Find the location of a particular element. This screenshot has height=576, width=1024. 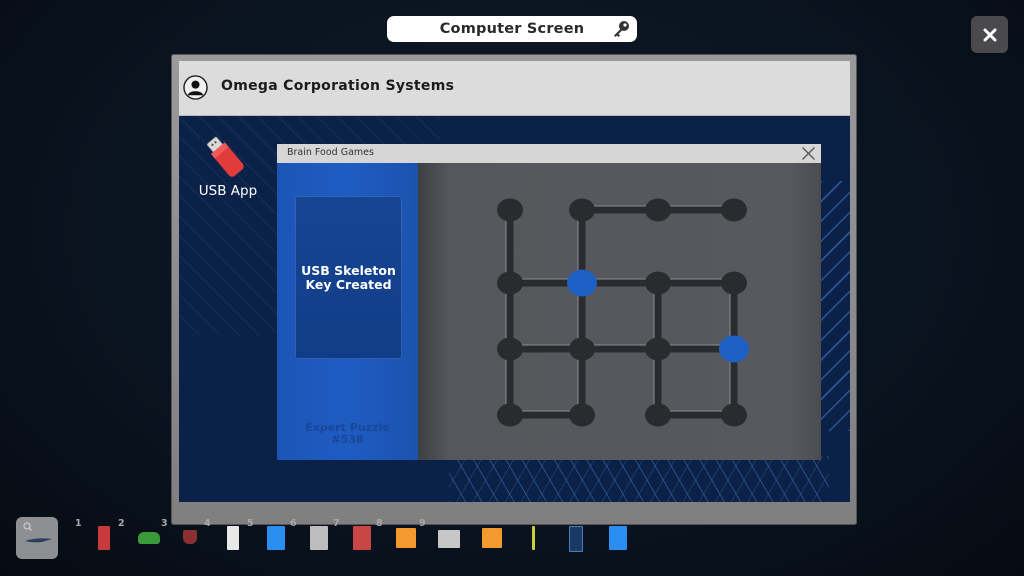

puzzle-number: #538 is located at coordinates (347, 439).